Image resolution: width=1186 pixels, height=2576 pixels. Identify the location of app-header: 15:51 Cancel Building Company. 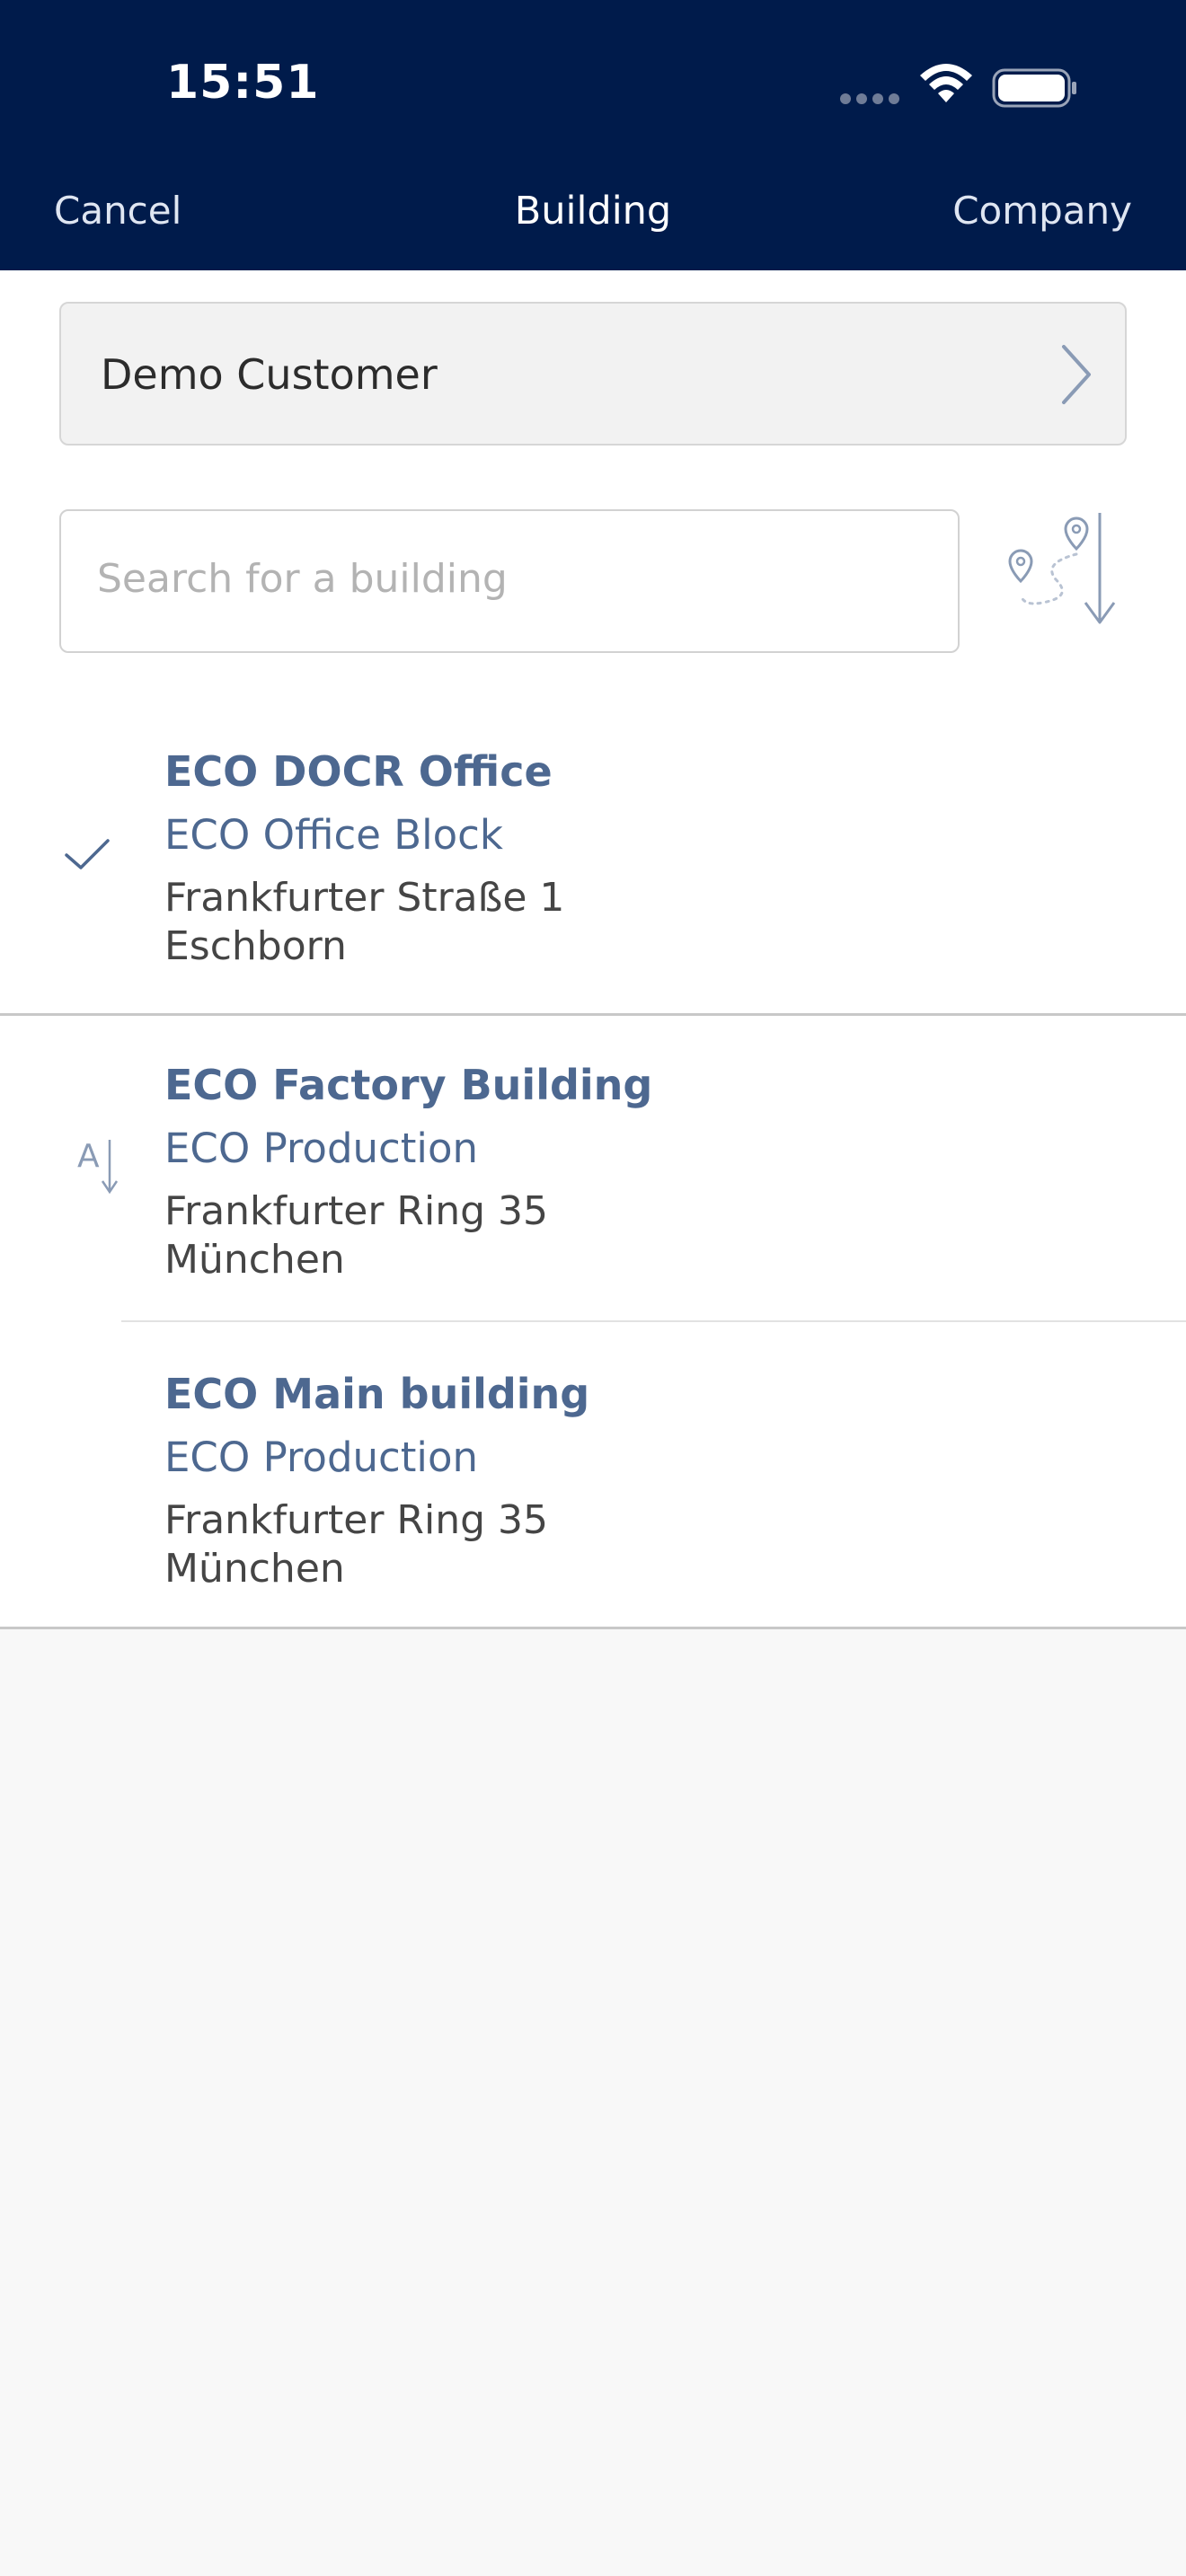
(593, 135).